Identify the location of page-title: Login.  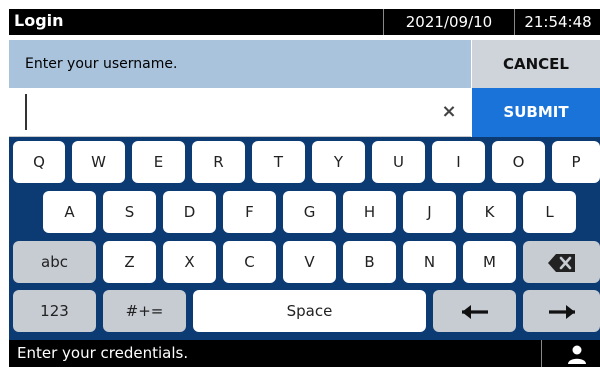
(39, 20).